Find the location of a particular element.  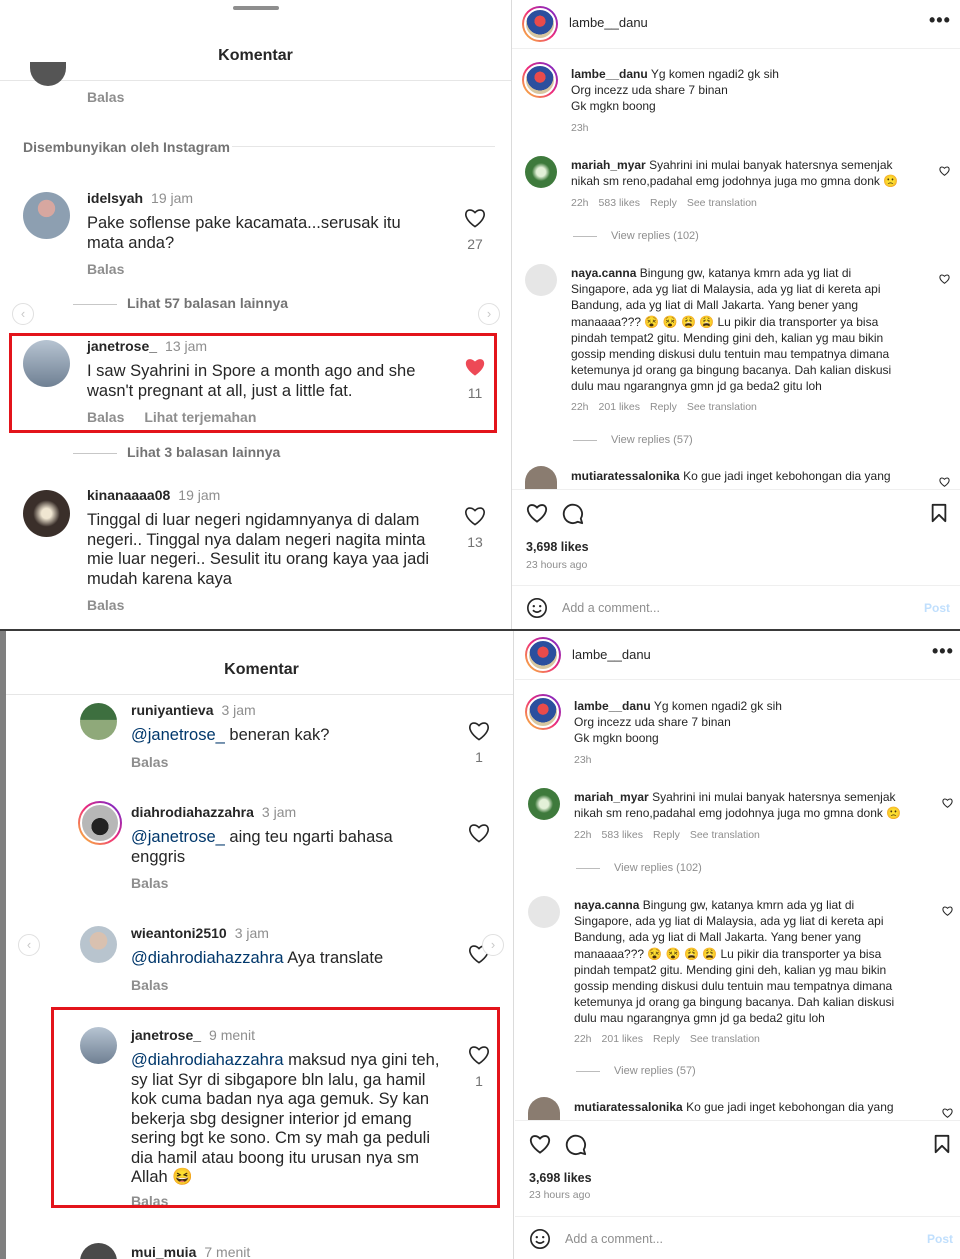

view-more-replies: Lihat 3 balasan lainnya is located at coordinates (176, 452).